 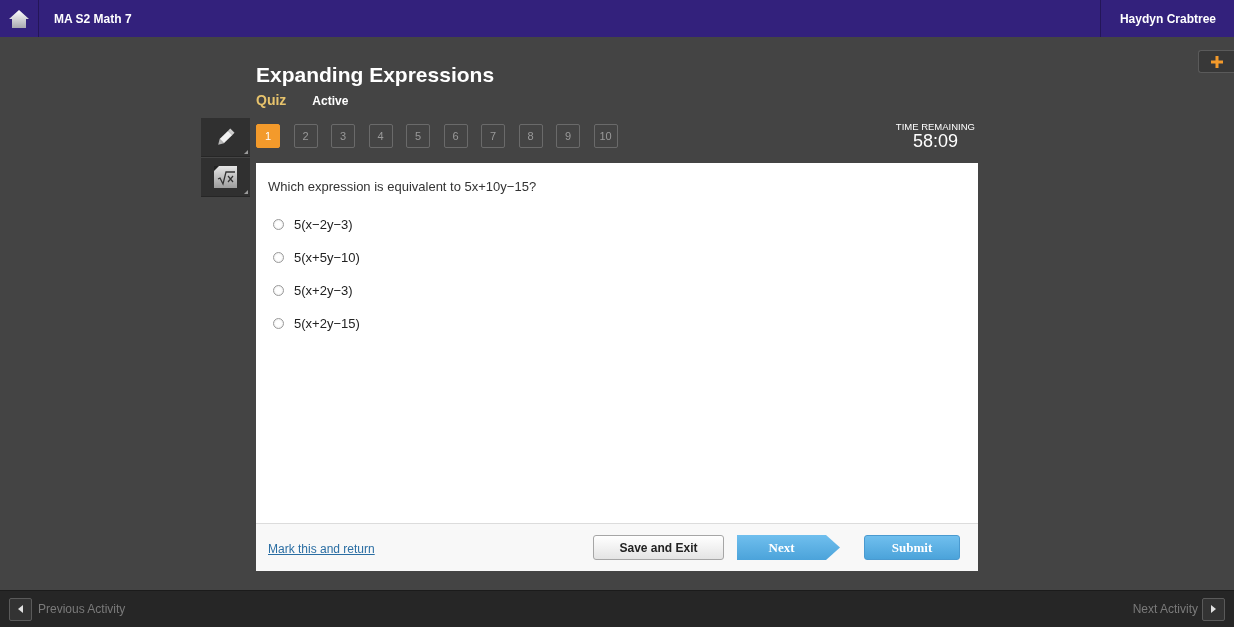 What do you see at coordinates (82, 609) in the screenshot?
I see `previous-activity-link: Previous Activity` at bounding box center [82, 609].